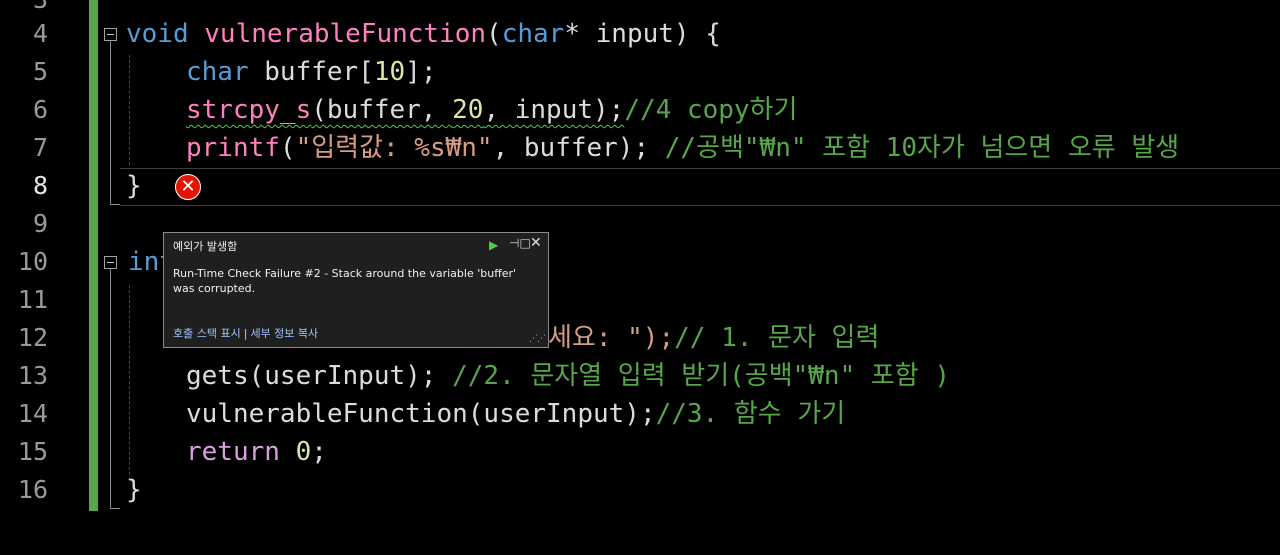 The height and width of the screenshot is (555, 1280). What do you see at coordinates (697, 34) in the screenshot?
I see `punct: ) {` at bounding box center [697, 34].